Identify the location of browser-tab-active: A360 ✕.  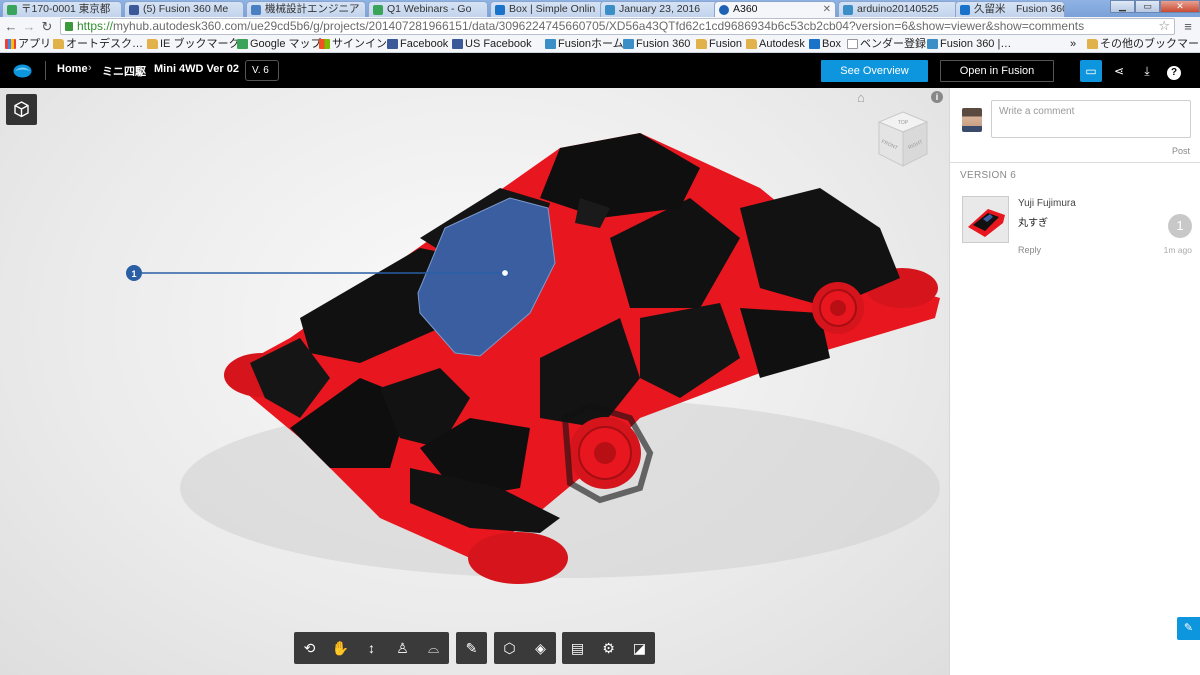
(775, 9).